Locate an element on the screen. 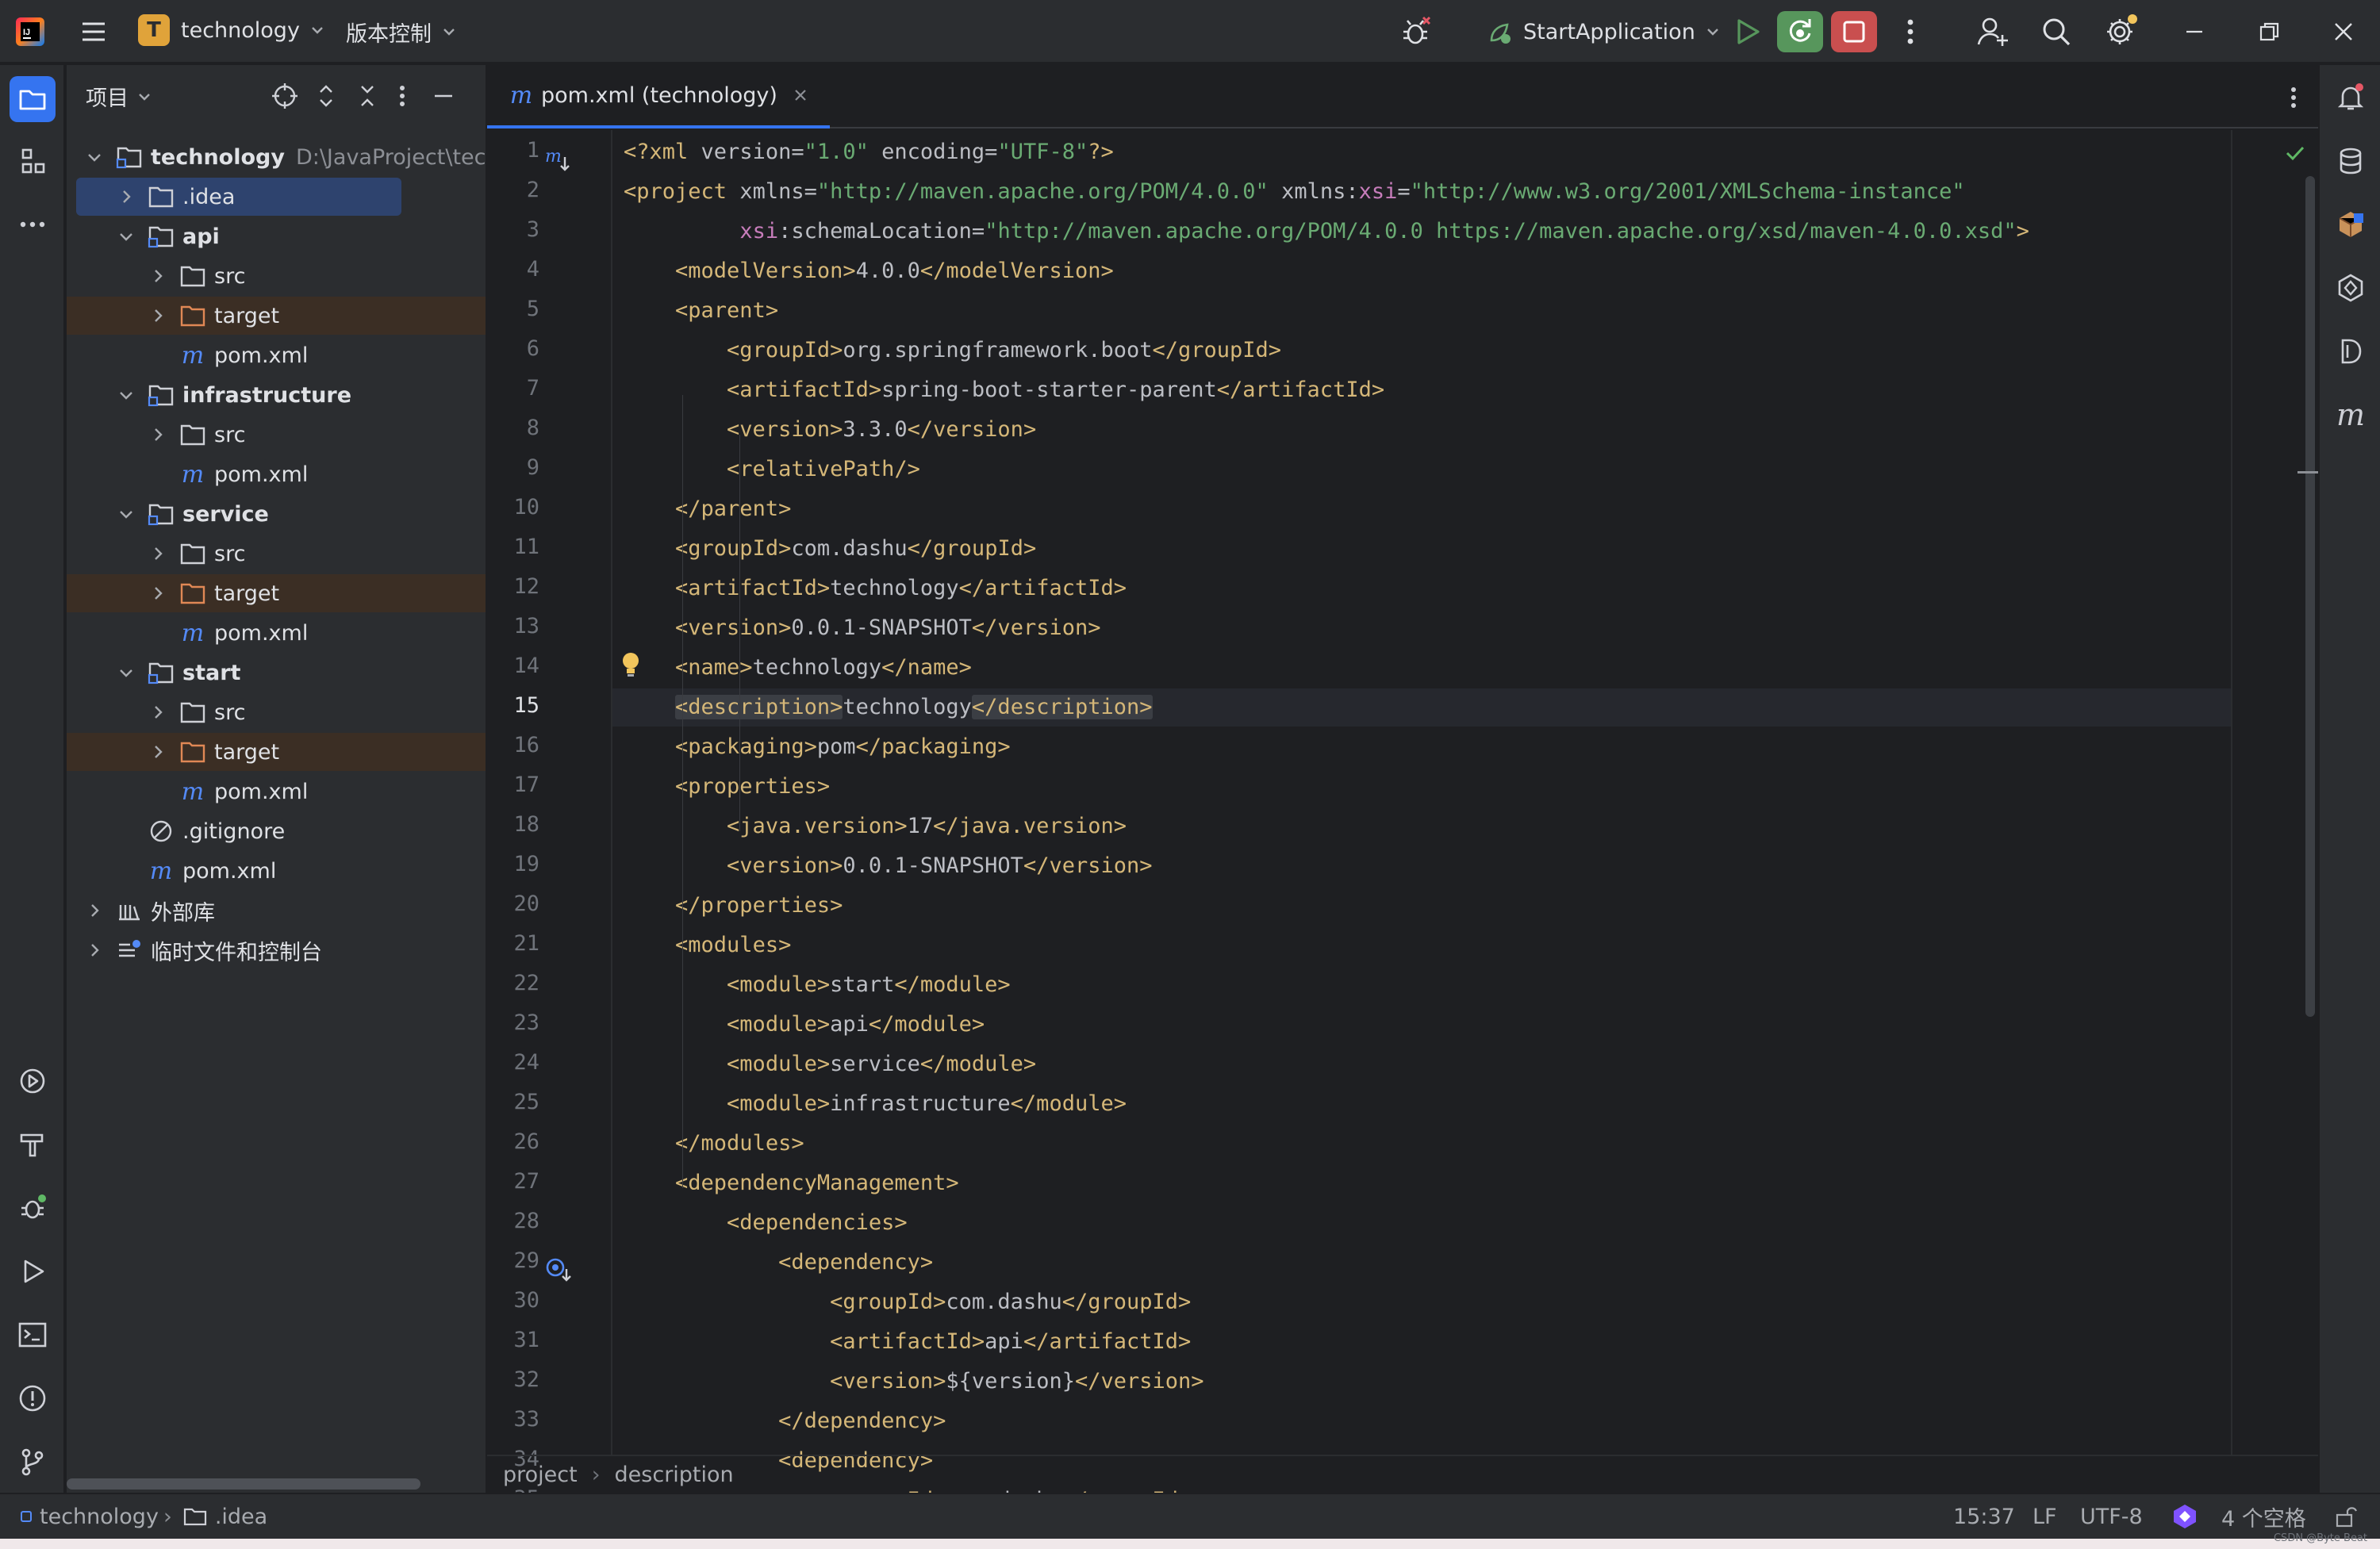  tree-item-api: api is located at coordinates (276, 236).